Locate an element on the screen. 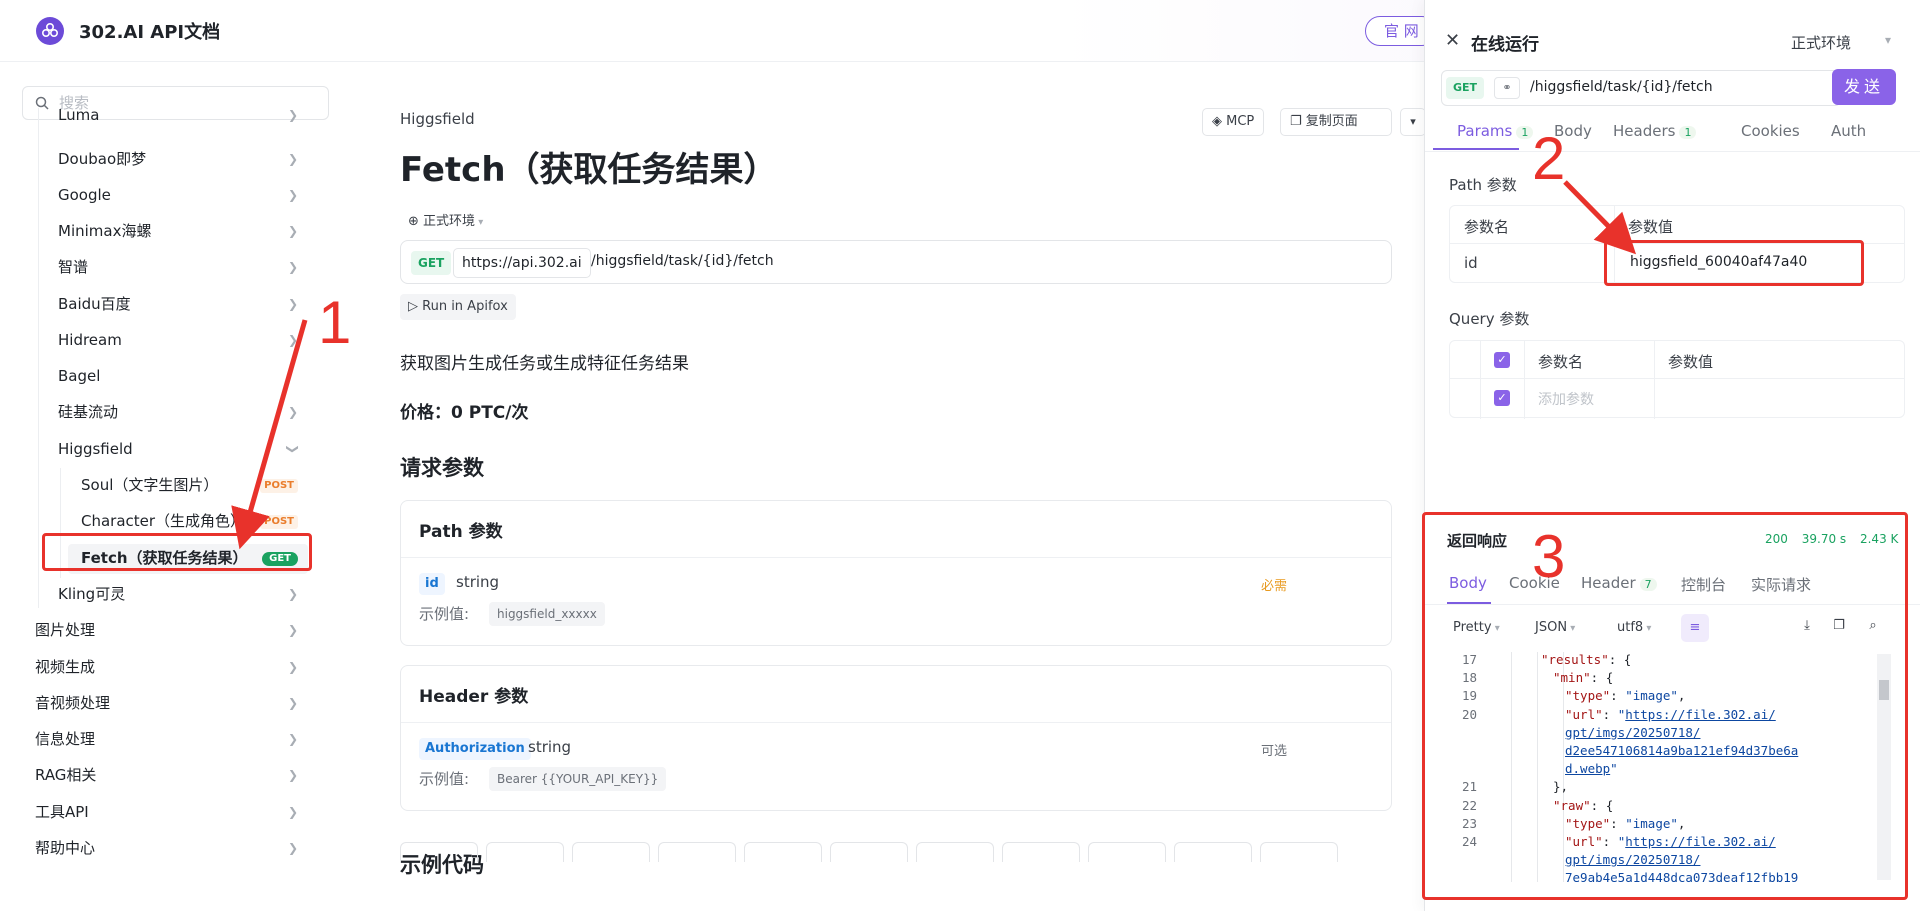  annotation-number-1: 1 is located at coordinates (335, 322).